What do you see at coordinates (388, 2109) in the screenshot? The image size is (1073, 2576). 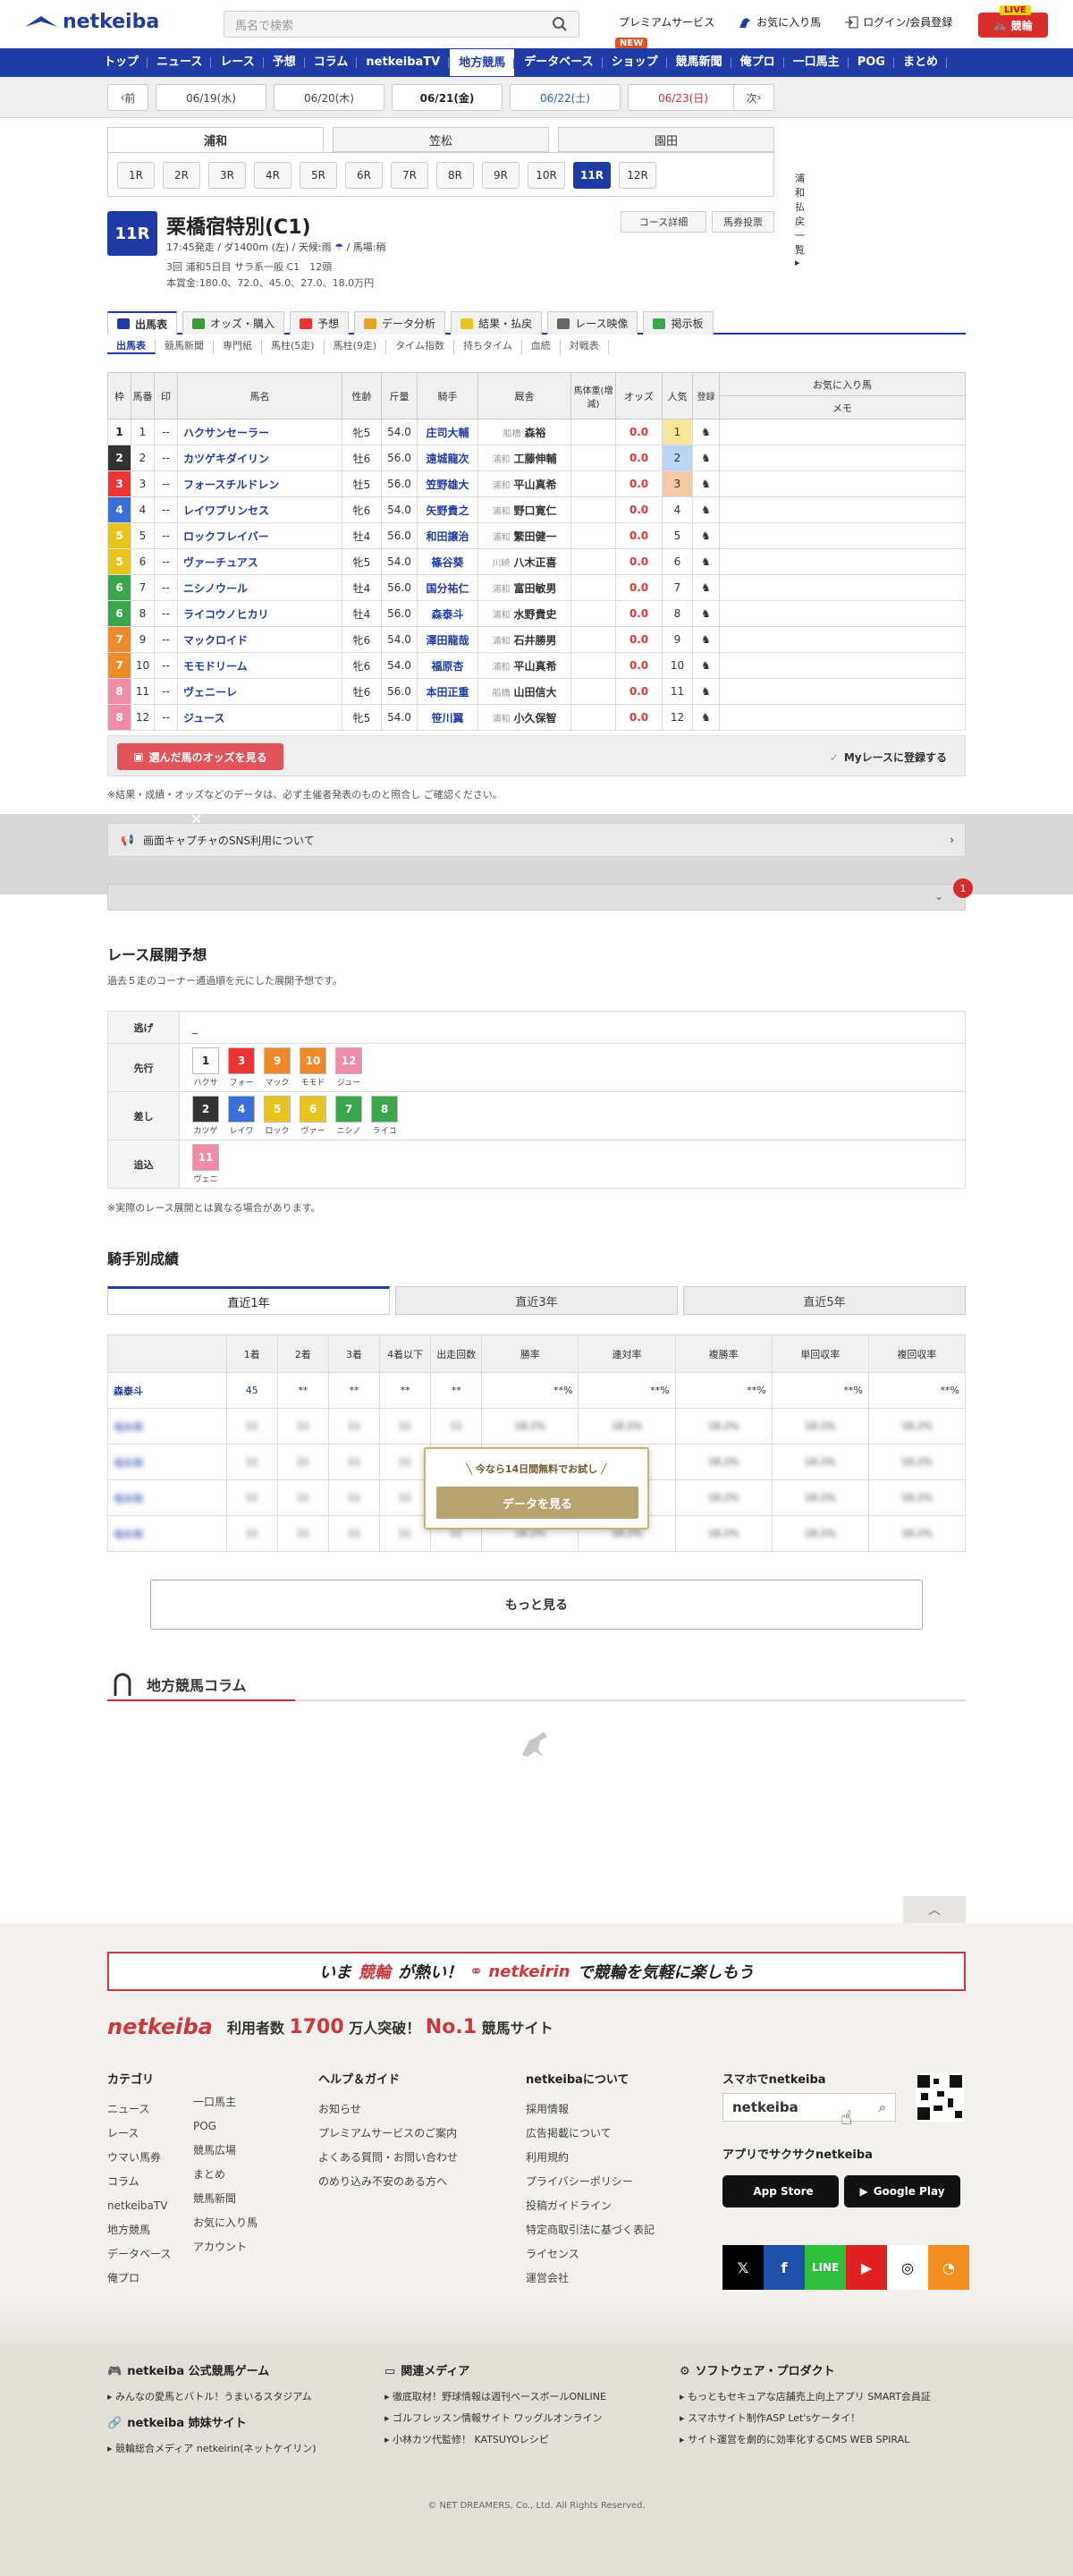 I see `footer-link: お知らせ` at bounding box center [388, 2109].